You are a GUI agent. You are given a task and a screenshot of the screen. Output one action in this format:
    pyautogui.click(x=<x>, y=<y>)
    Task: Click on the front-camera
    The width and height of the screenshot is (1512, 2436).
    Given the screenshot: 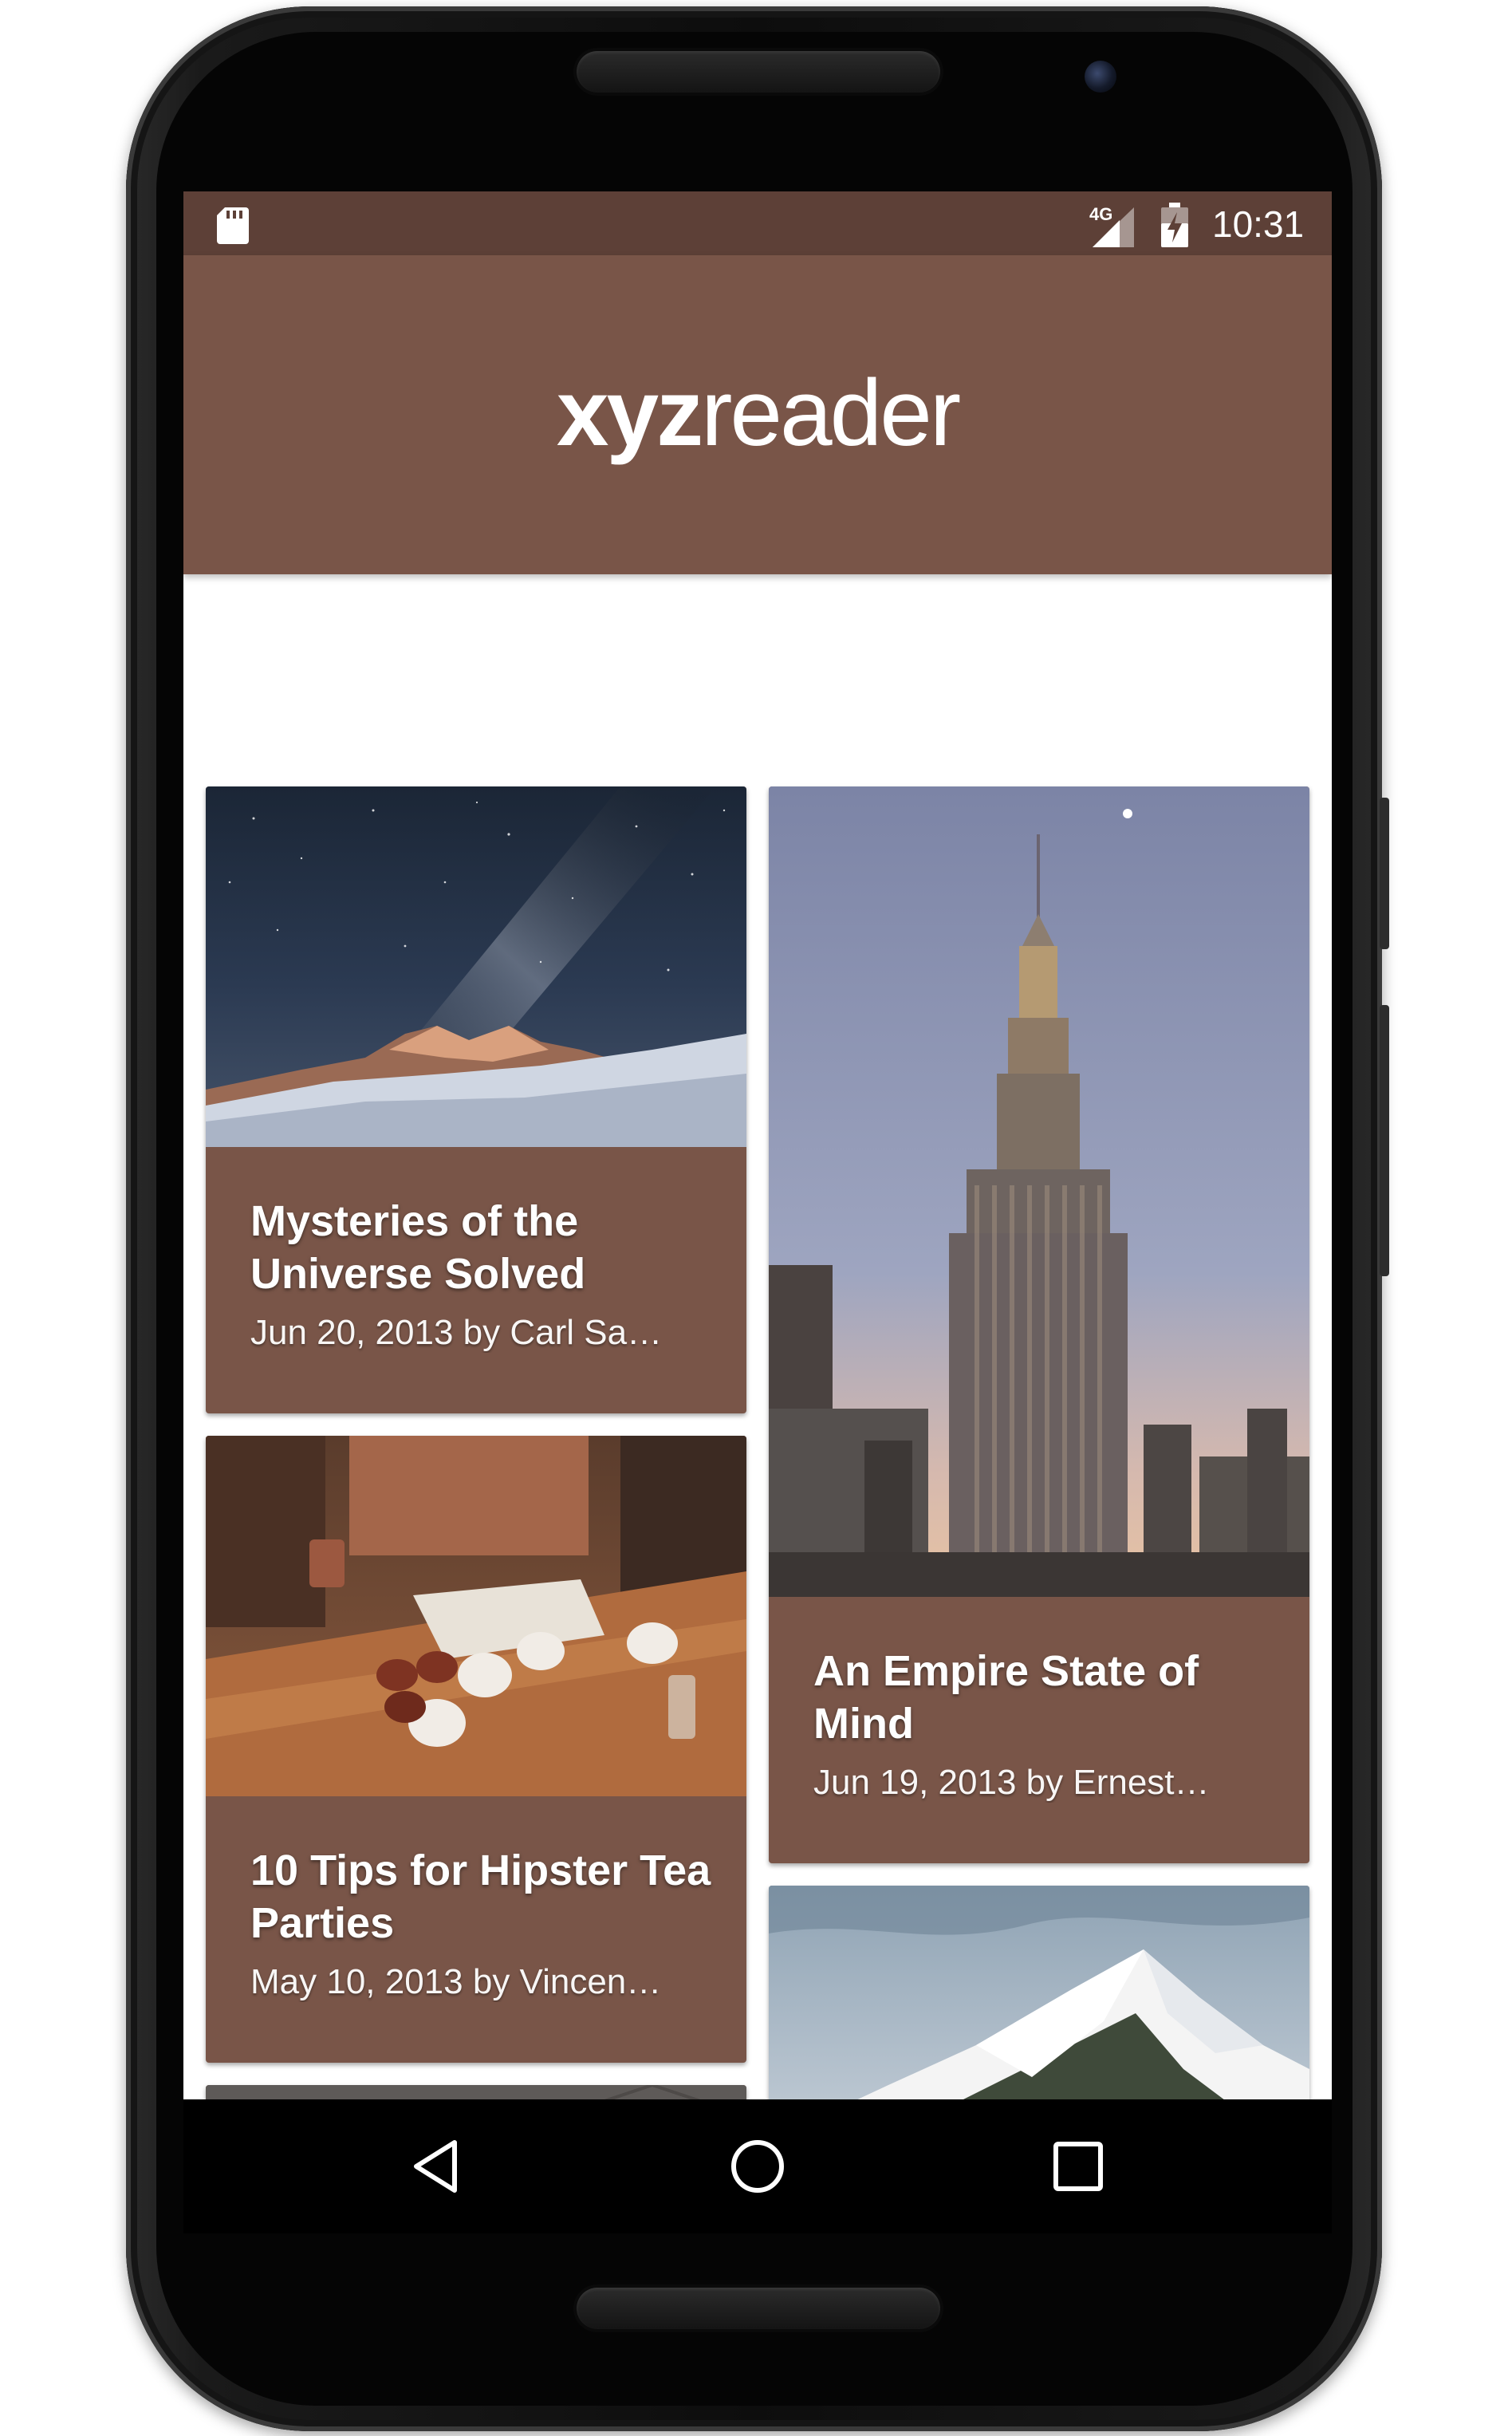 What is the action you would take?
    pyautogui.click(x=1100, y=77)
    